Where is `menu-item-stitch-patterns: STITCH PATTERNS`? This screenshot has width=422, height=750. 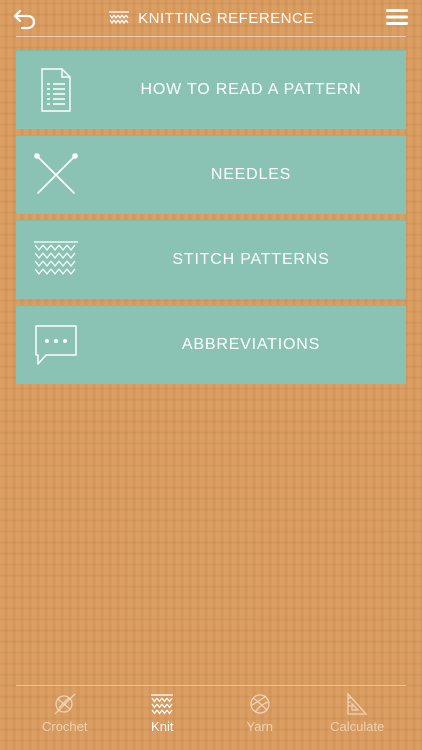 menu-item-stitch-patterns: STITCH PATTERNS is located at coordinates (211, 259).